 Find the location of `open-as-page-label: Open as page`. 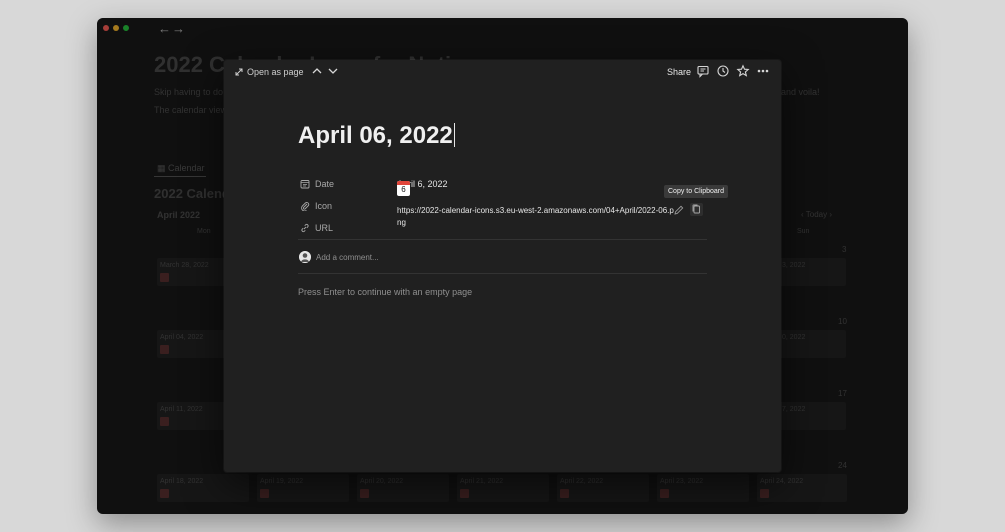

open-as-page-label: Open as page is located at coordinates (275, 72).